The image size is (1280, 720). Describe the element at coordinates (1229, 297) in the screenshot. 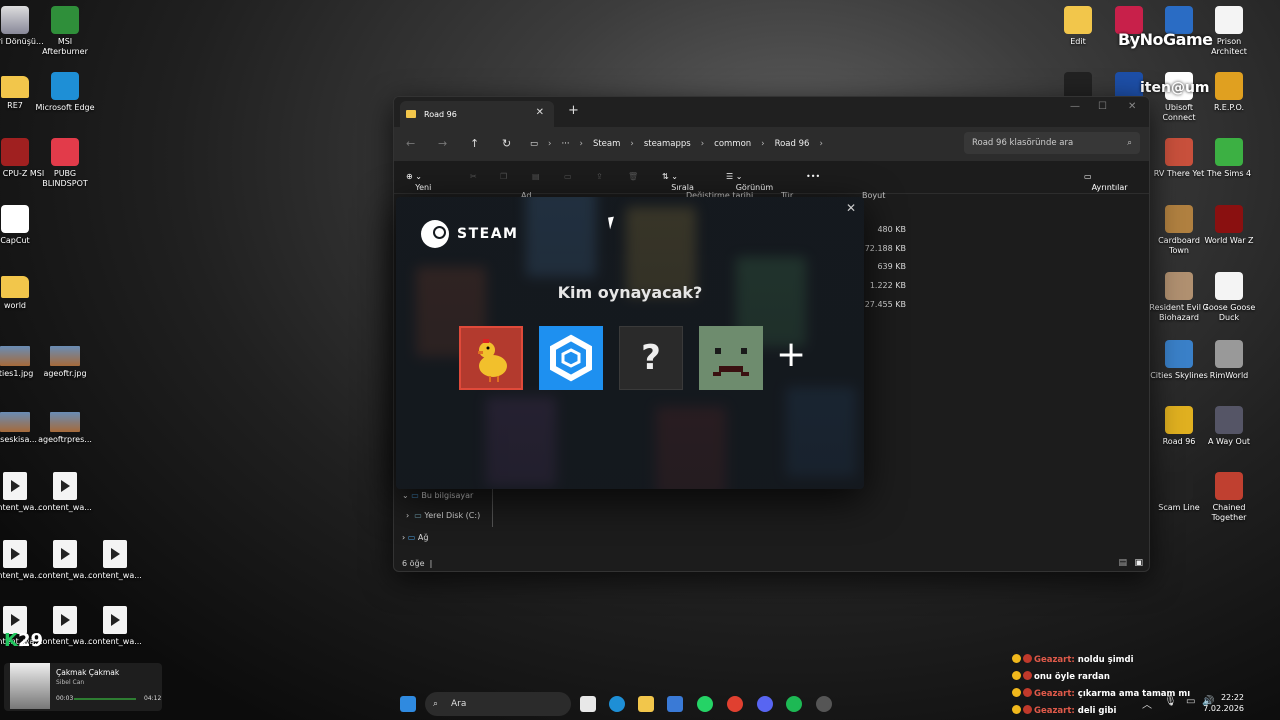

I see `desktop-icon: Goose Goose Duck` at that location.